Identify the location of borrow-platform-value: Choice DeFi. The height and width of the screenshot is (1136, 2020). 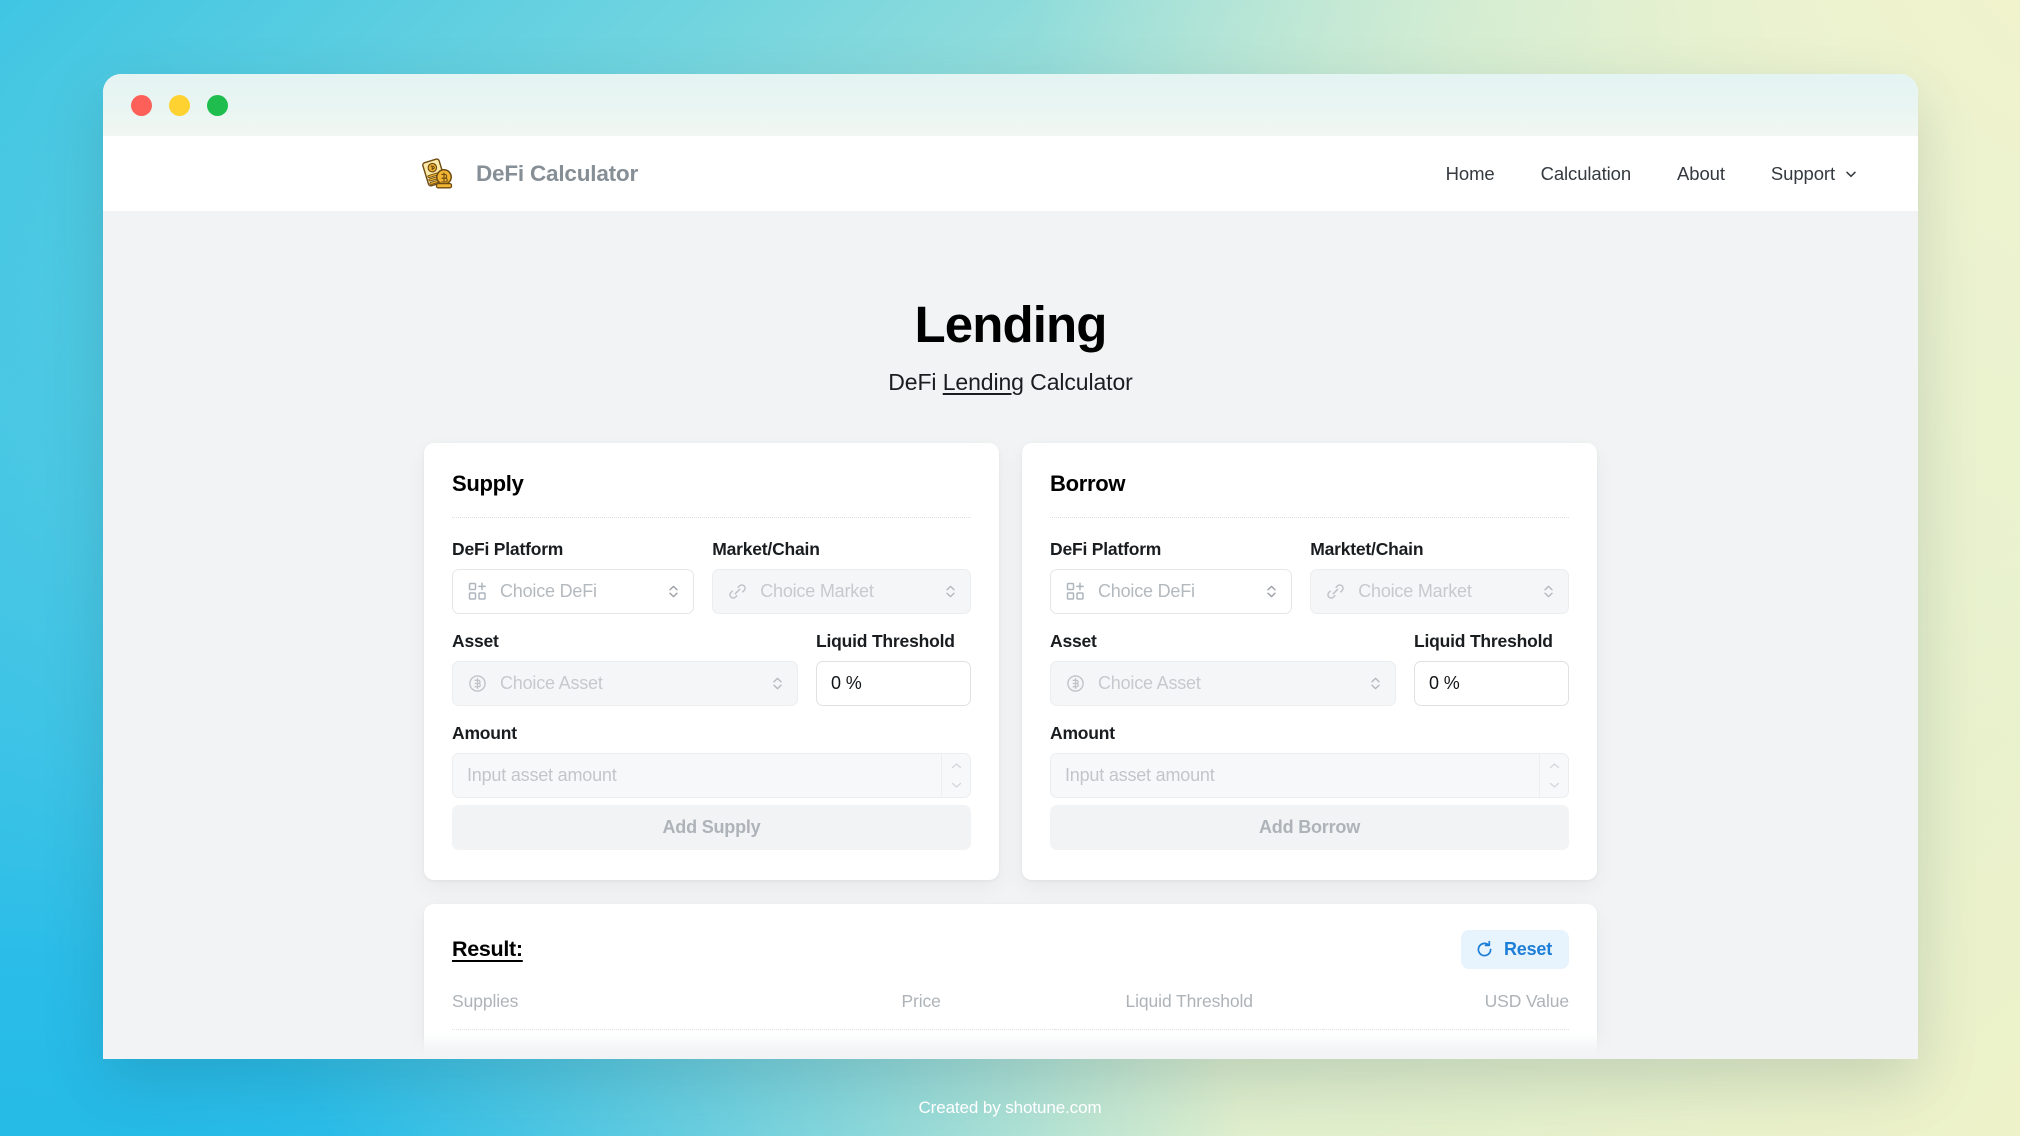
(1146, 591).